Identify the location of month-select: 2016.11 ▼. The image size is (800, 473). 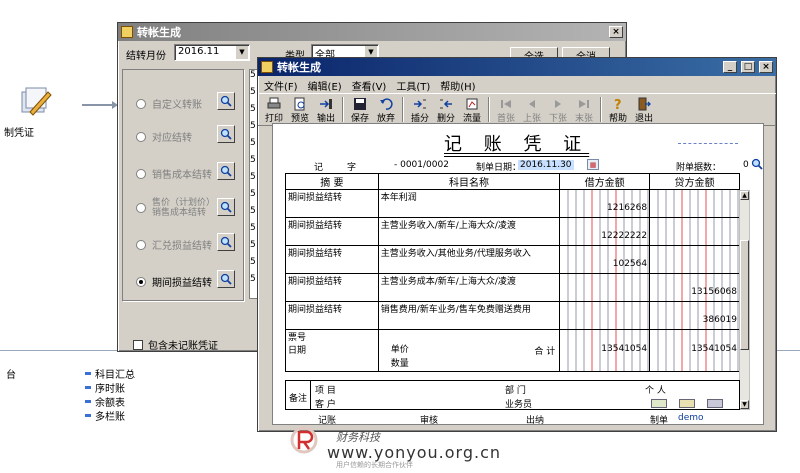
(212, 52).